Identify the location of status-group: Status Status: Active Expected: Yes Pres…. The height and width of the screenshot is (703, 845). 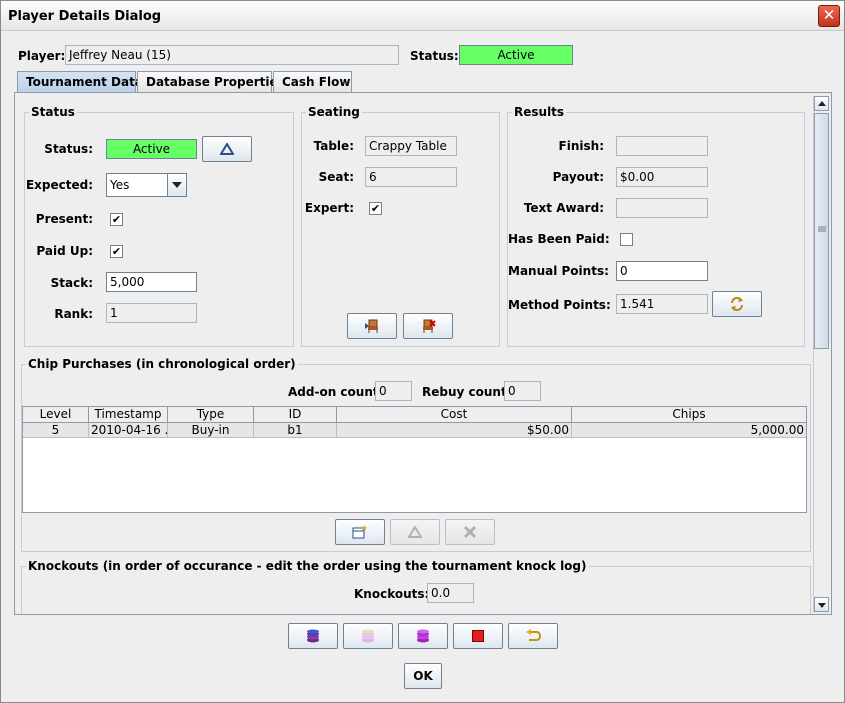
(159, 226).